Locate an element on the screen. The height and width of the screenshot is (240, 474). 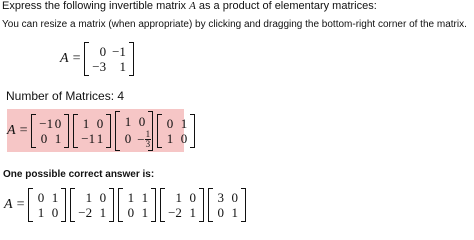
user-matrix-1: −1 0 0 1 is located at coordinates (50, 130).